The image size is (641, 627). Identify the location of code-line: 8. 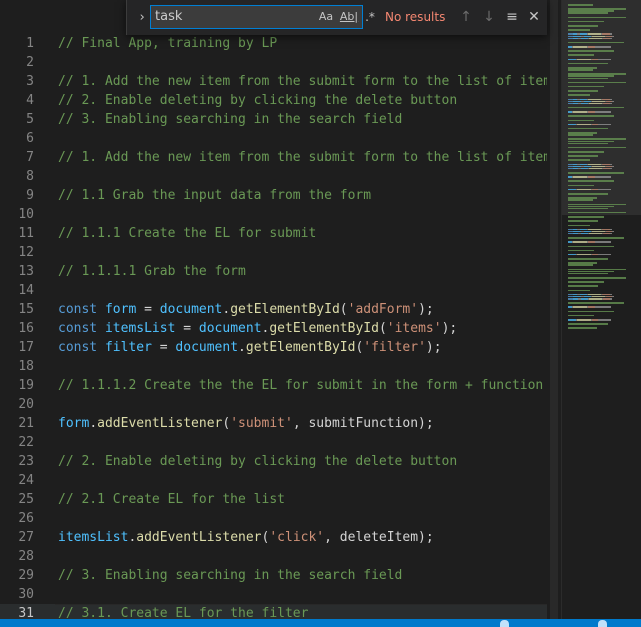
(280, 176).